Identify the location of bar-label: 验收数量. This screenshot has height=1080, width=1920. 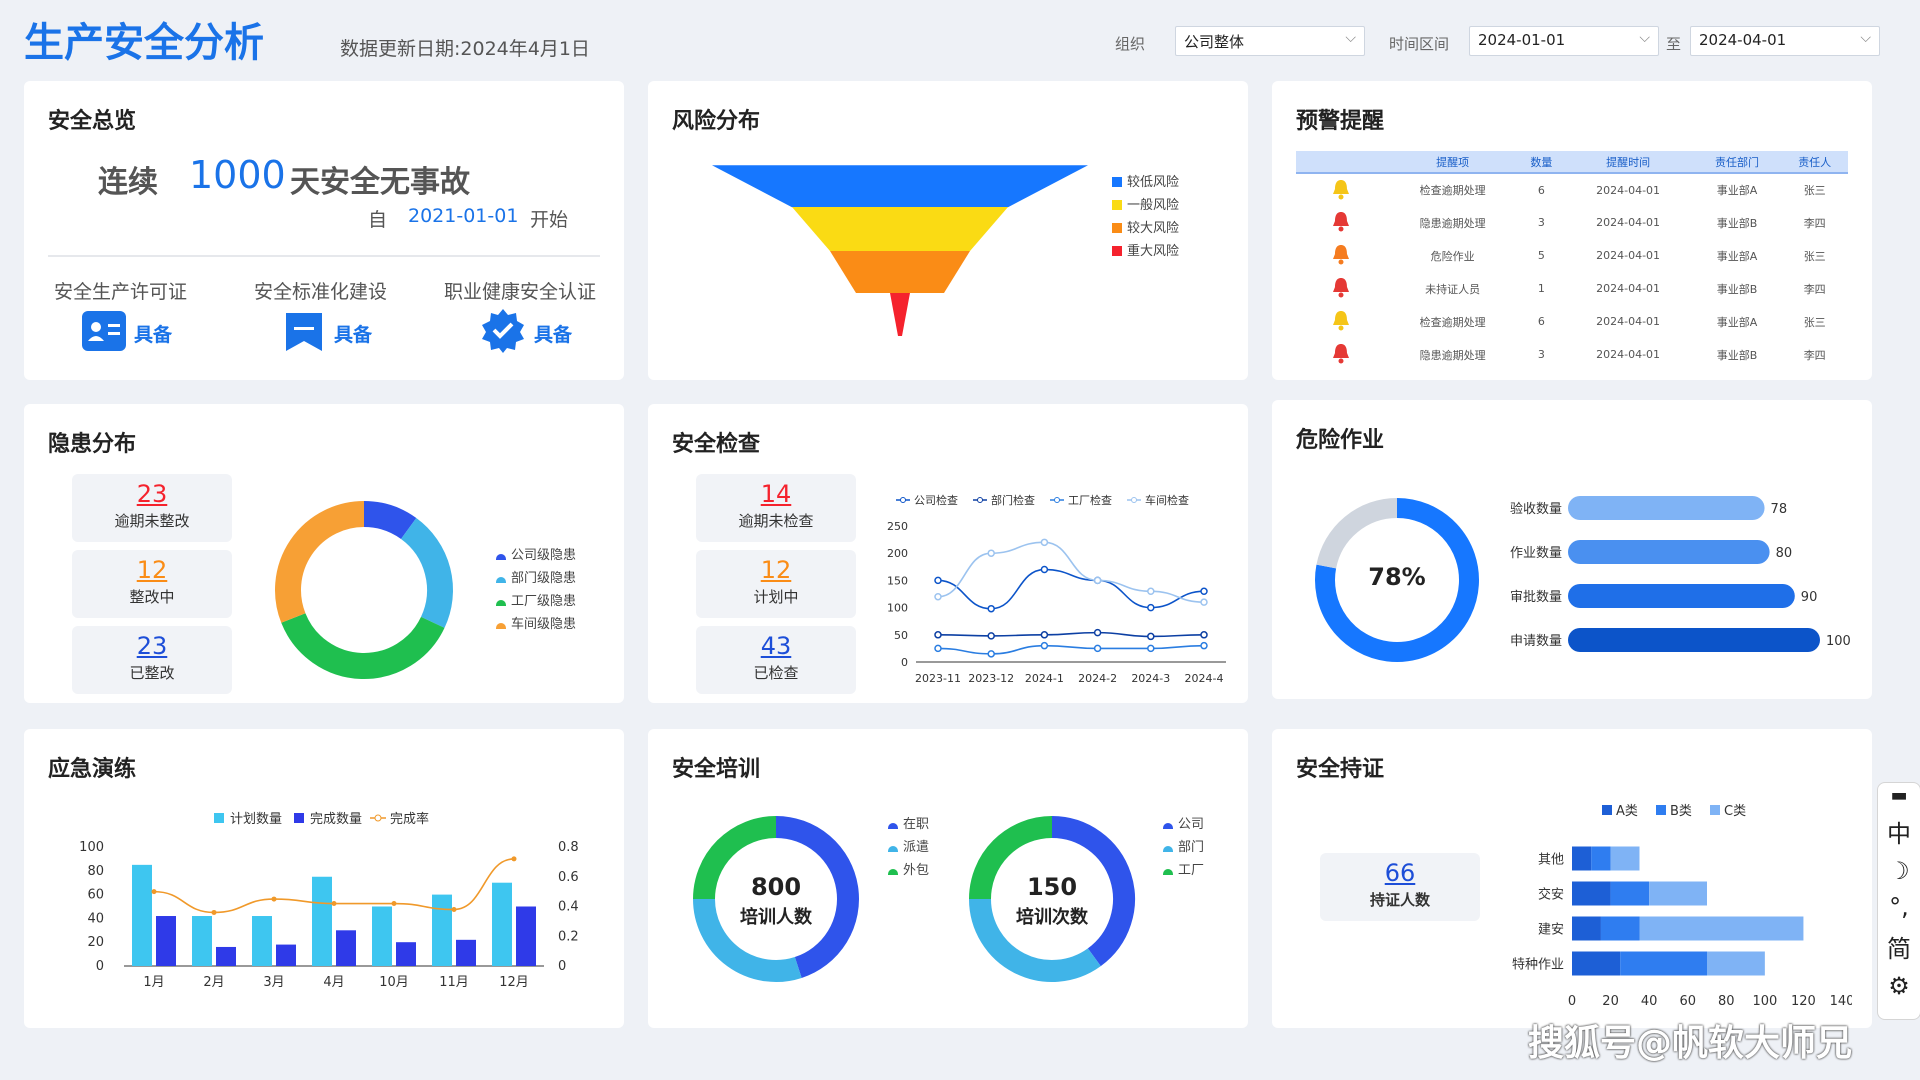
(1536, 509).